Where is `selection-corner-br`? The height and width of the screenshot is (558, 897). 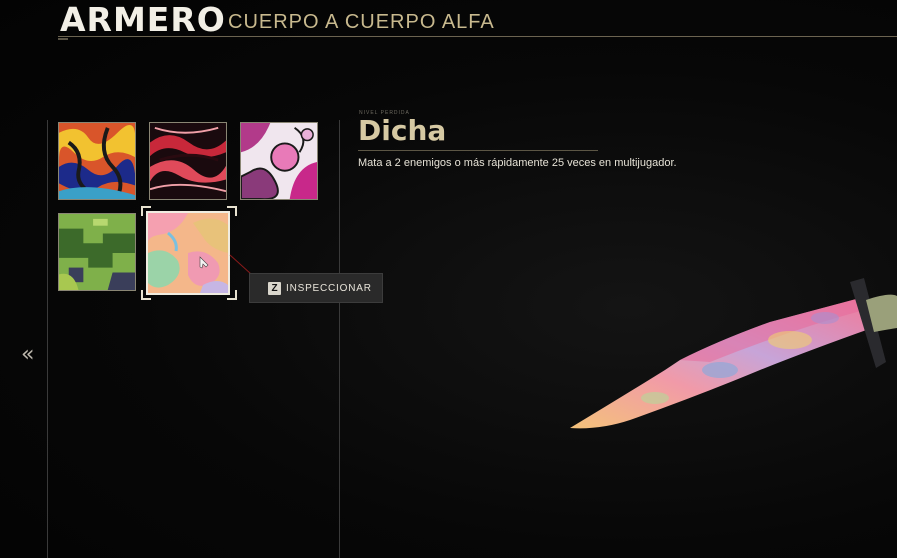 selection-corner-br is located at coordinates (232, 295).